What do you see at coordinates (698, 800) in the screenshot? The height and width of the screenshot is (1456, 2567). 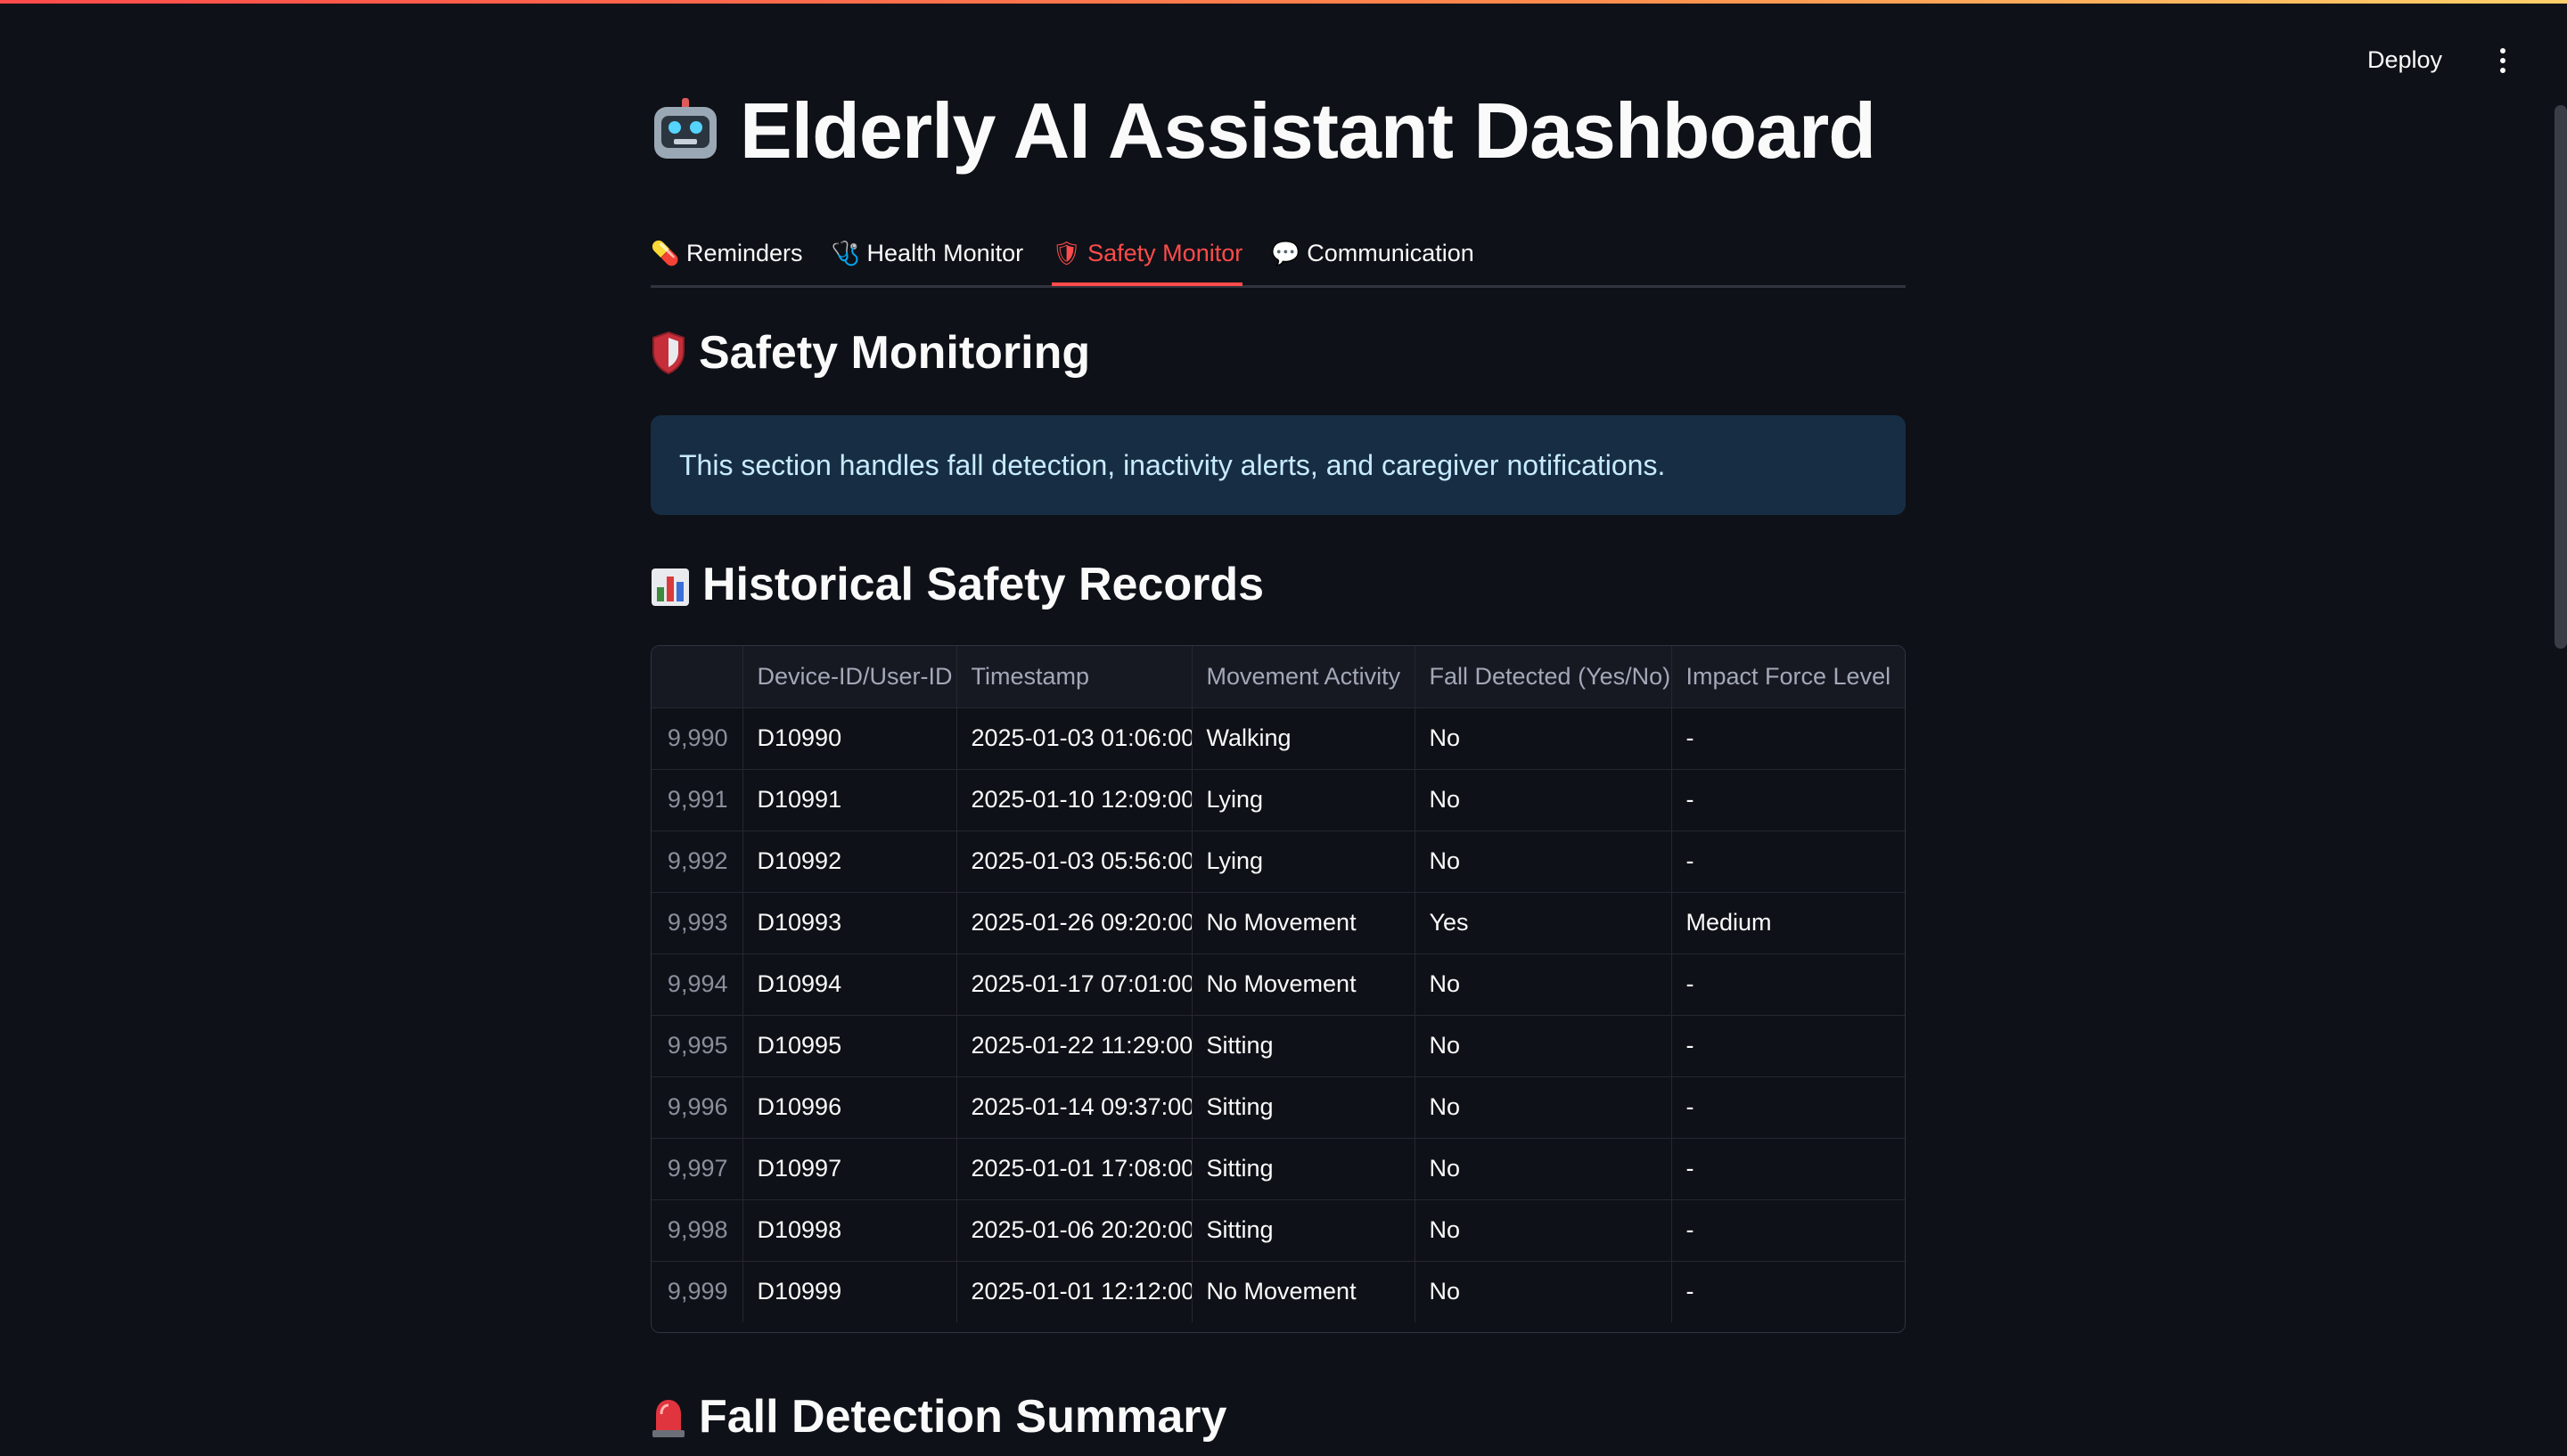 I see `row-index: 9,991` at bounding box center [698, 800].